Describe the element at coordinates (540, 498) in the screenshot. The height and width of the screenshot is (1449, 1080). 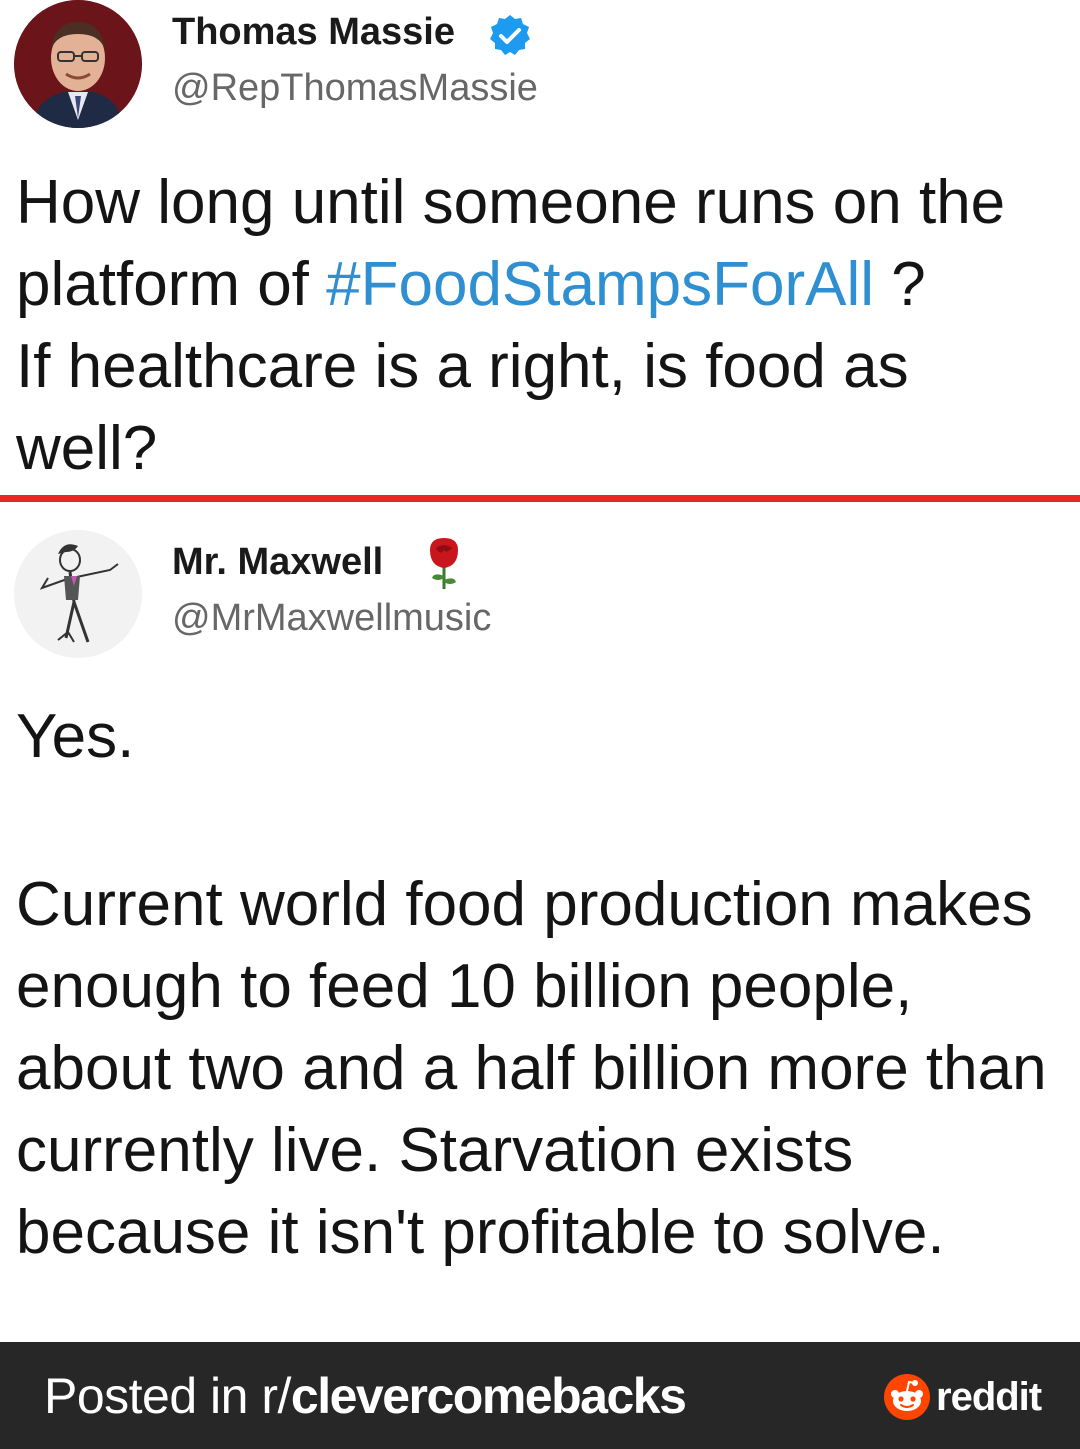
I see `divider` at that location.